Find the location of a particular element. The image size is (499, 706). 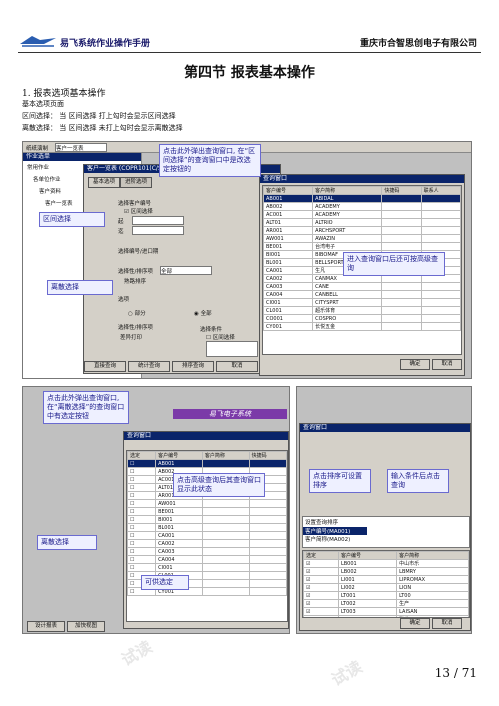

table-row: ☑ LB002 LBMRY is located at coordinates (386, 571).